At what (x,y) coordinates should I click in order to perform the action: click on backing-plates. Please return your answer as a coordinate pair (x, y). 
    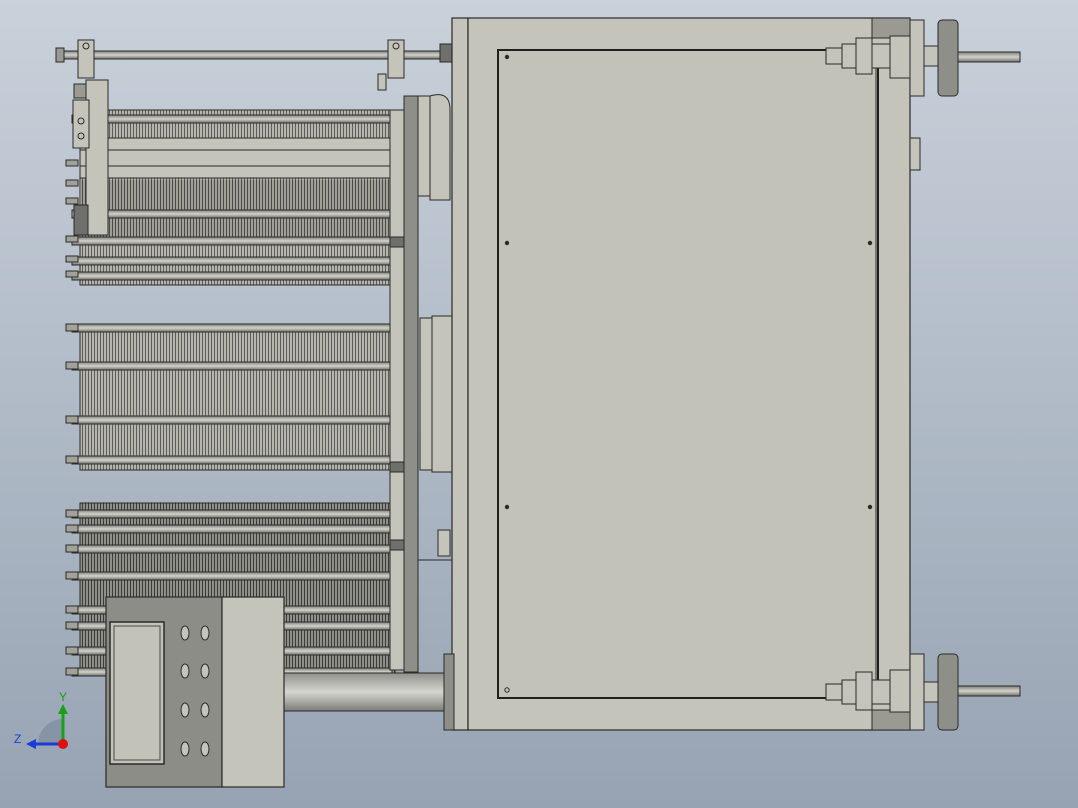
    Looking at the image, I should click on (421, 383).